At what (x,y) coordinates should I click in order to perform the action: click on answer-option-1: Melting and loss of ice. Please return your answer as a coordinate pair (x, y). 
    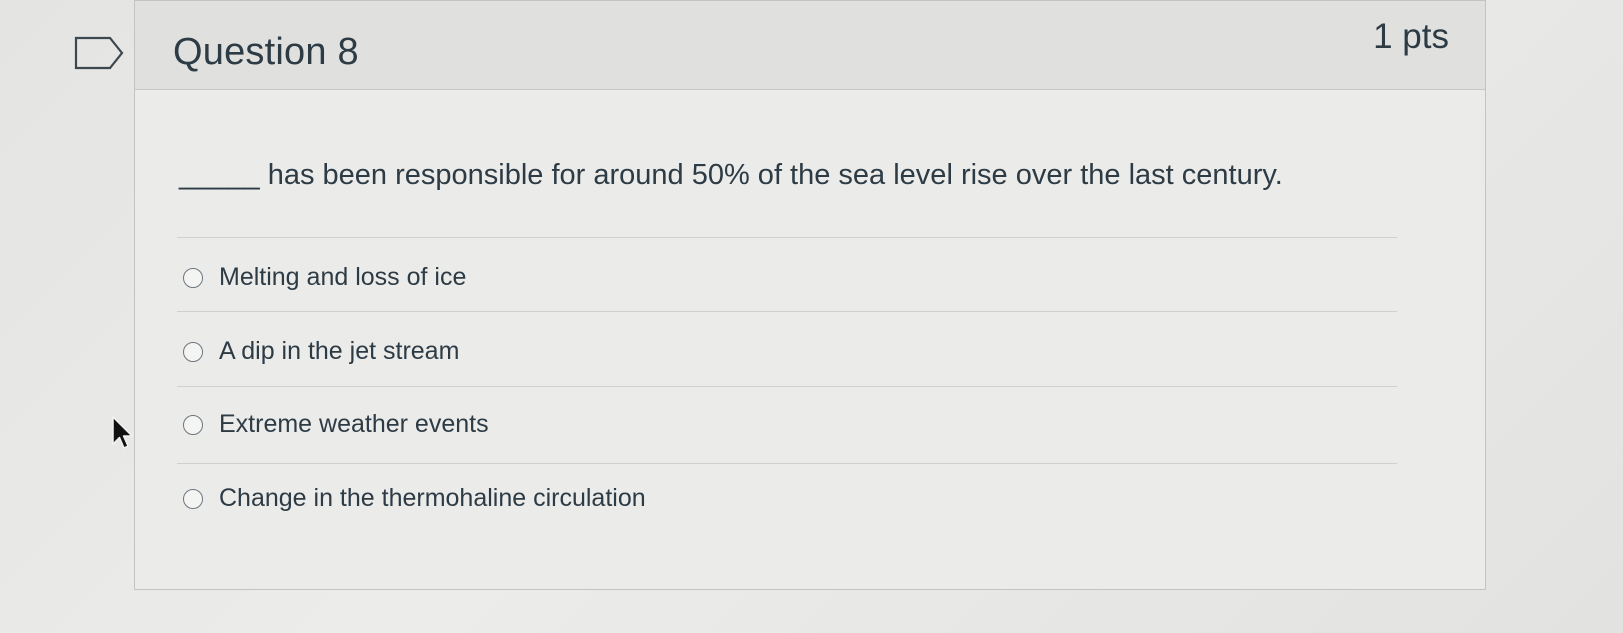
    Looking at the image, I should click on (324, 277).